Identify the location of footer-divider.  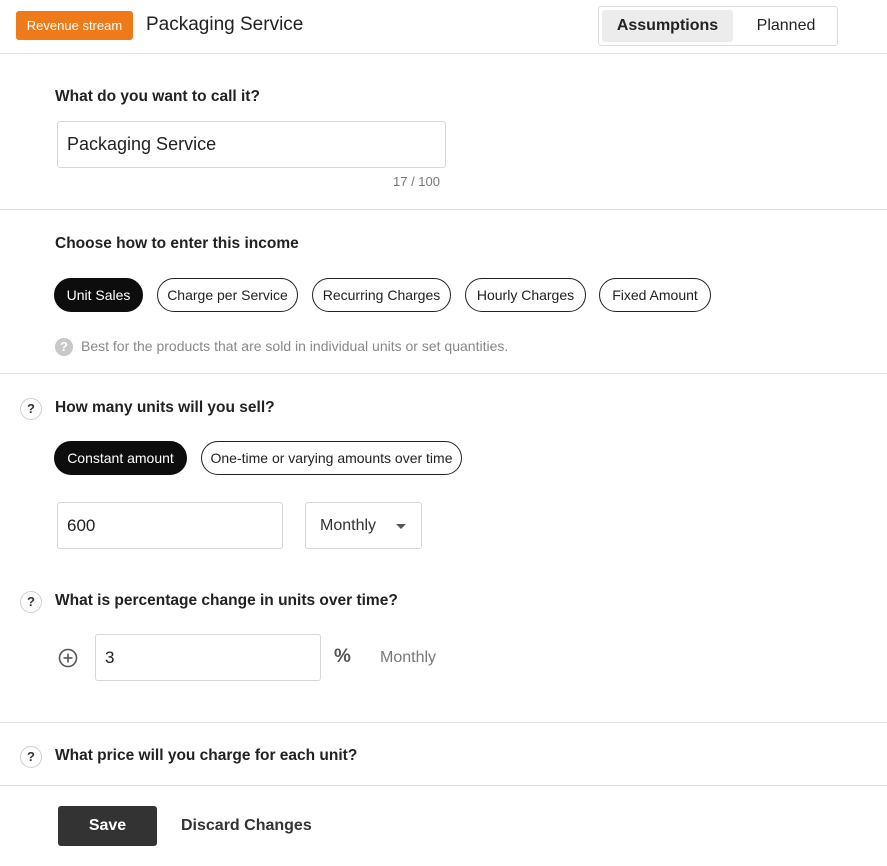
(443, 785).